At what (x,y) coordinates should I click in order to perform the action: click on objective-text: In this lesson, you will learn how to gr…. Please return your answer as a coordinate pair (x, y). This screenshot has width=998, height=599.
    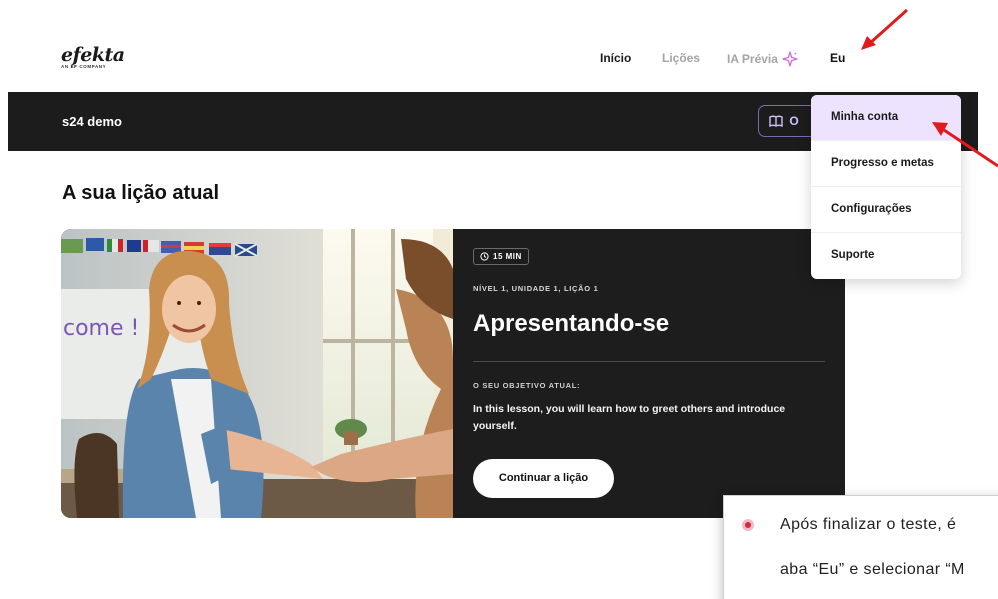
    Looking at the image, I should click on (629, 417).